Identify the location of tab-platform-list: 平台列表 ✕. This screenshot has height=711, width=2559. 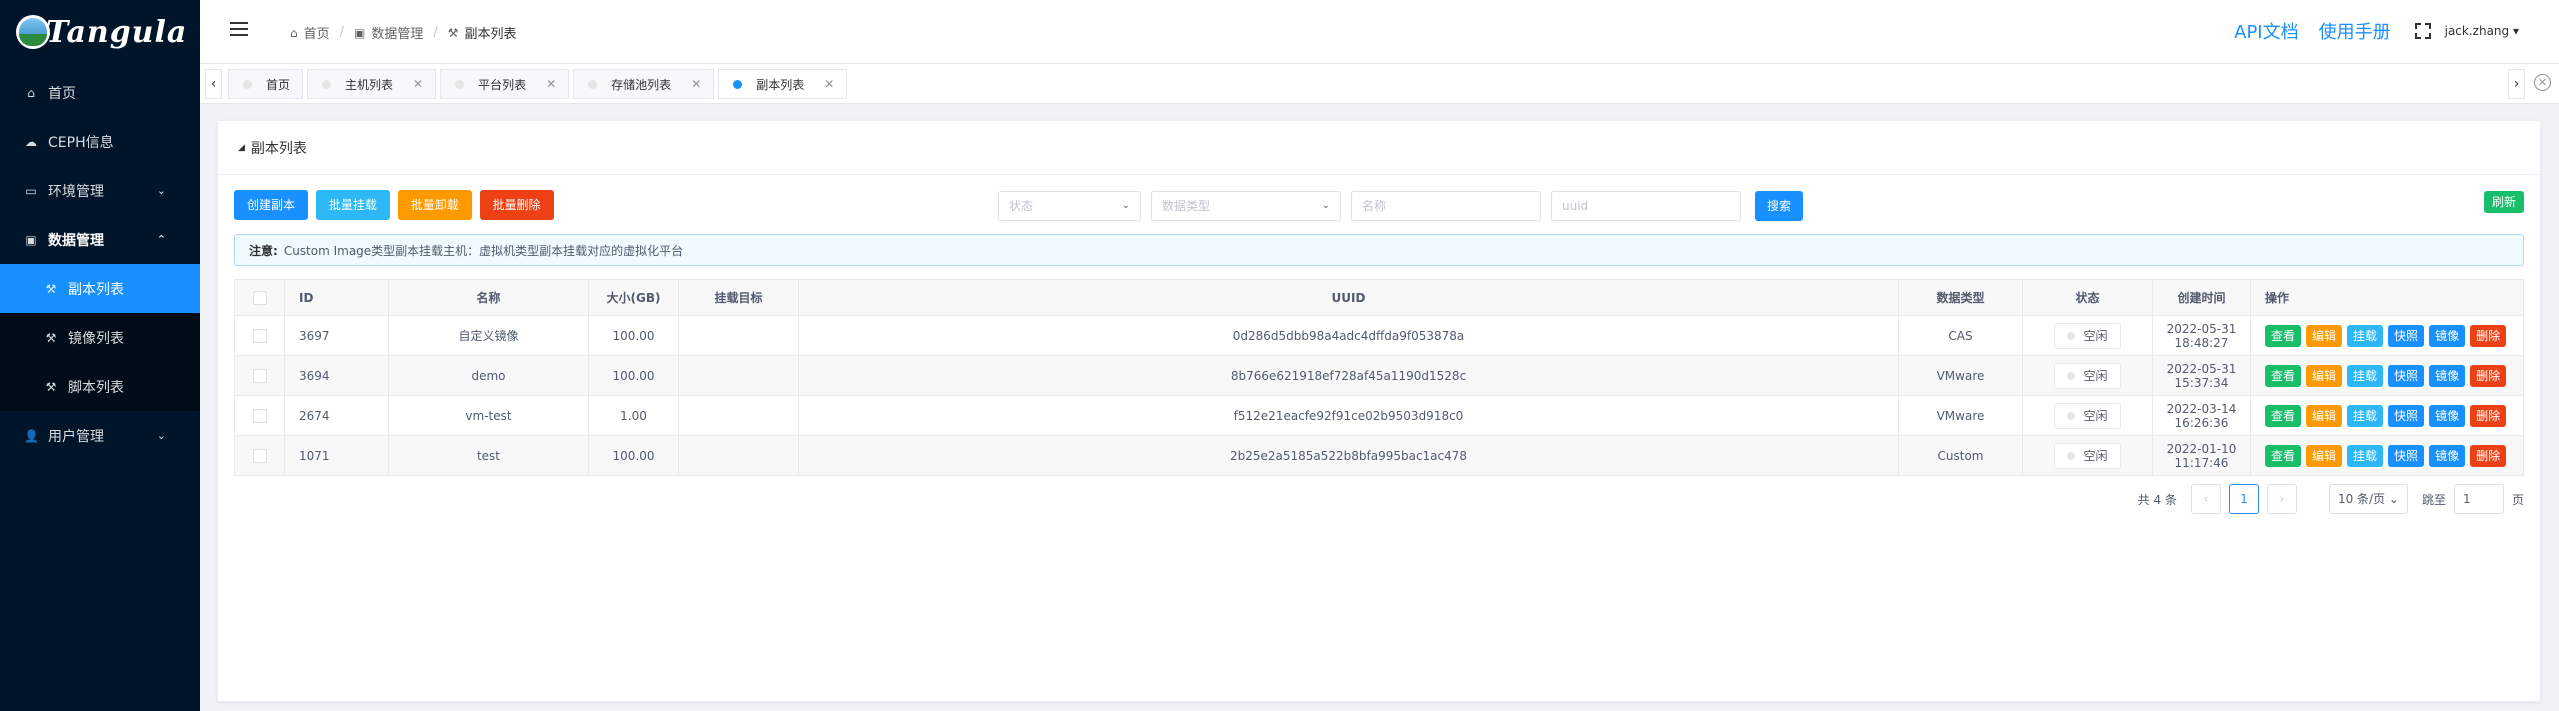
(505, 84).